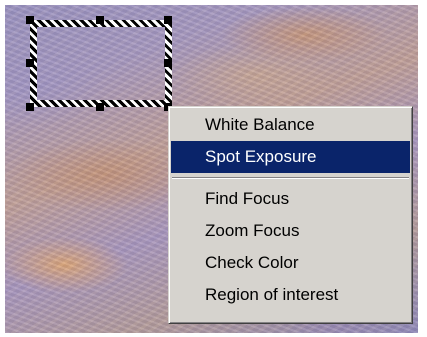 The width and height of the screenshot is (427, 337). What do you see at coordinates (30, 20) in the screenshot?
I see `resize-handle-top-left` at bounding box center [30, 20].